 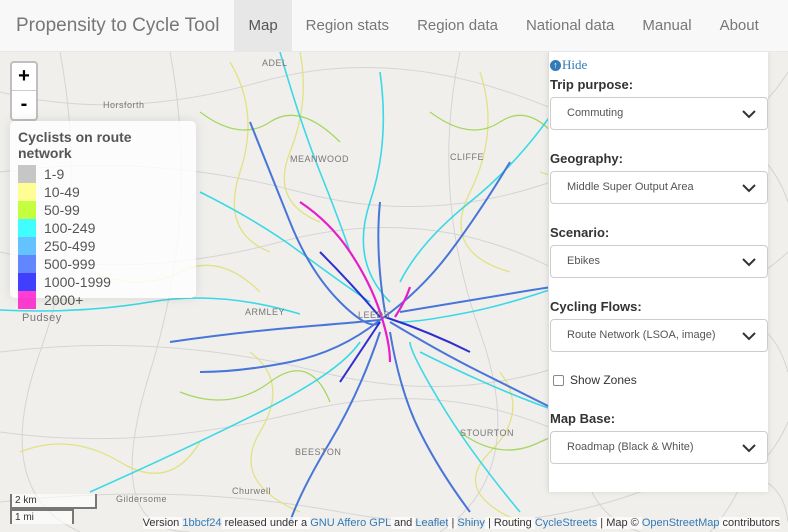 I want to click on legend-entry: 1000-1999, so click(x=103, y=282).